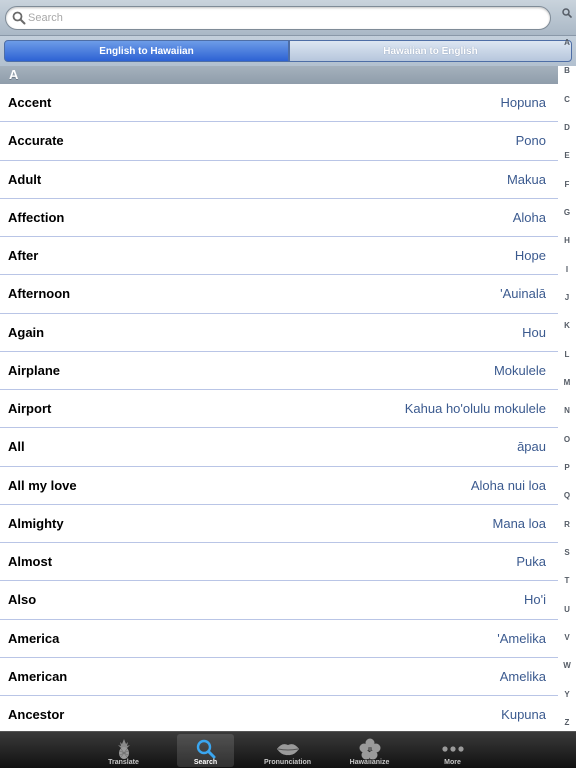 This screenshot has width=576, height=768. I want to click on index-letter: M, so click(567, 382).